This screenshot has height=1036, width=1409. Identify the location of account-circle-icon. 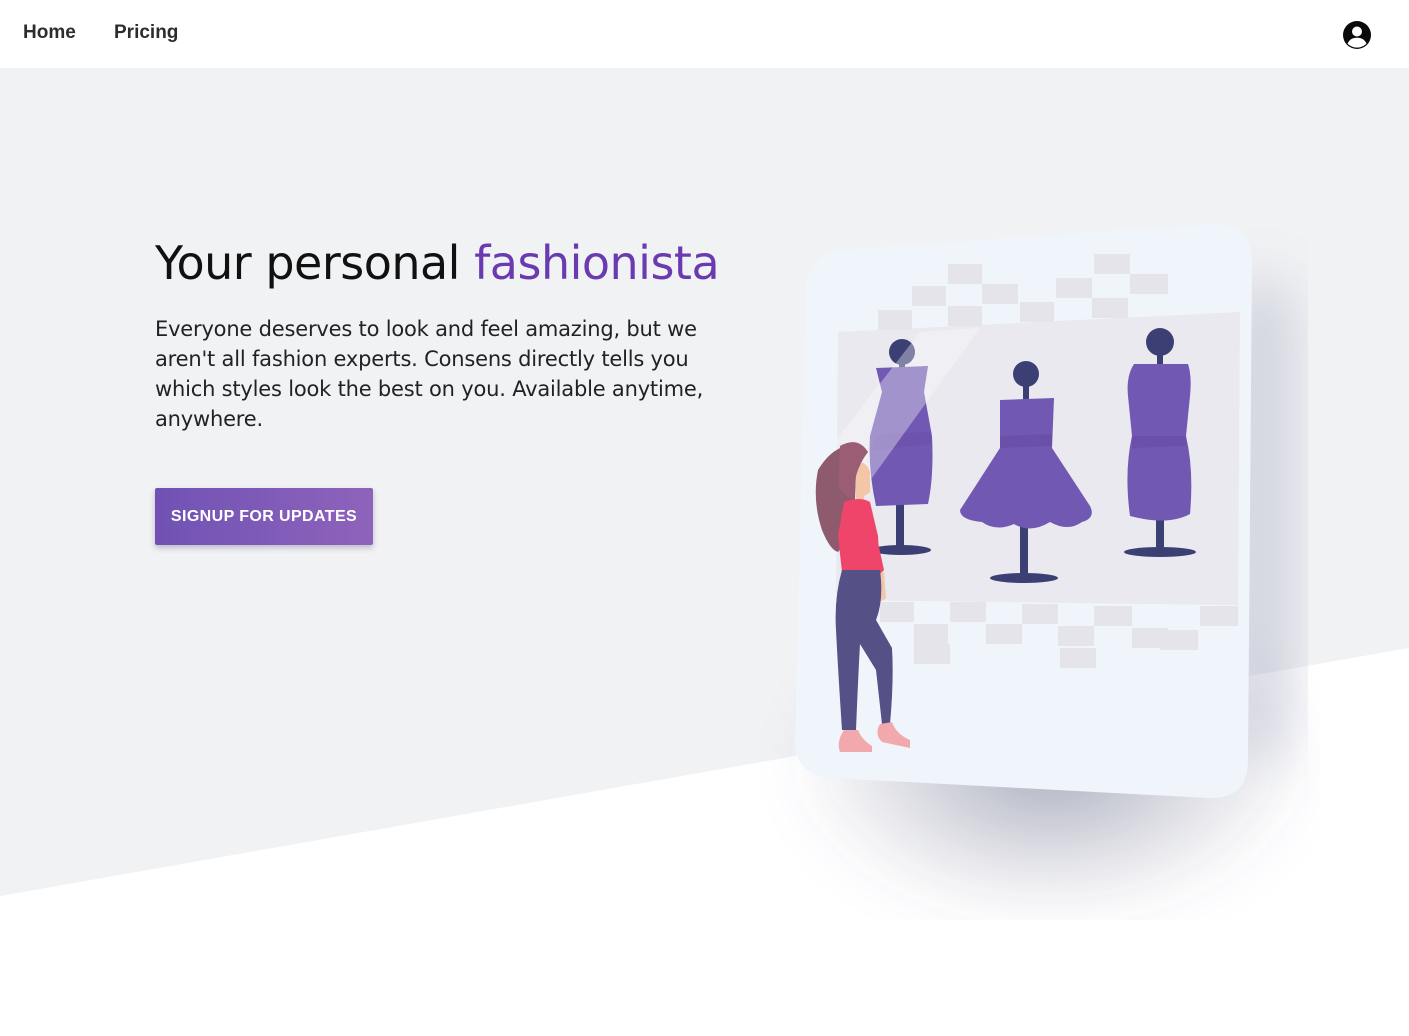
(1357, 35).